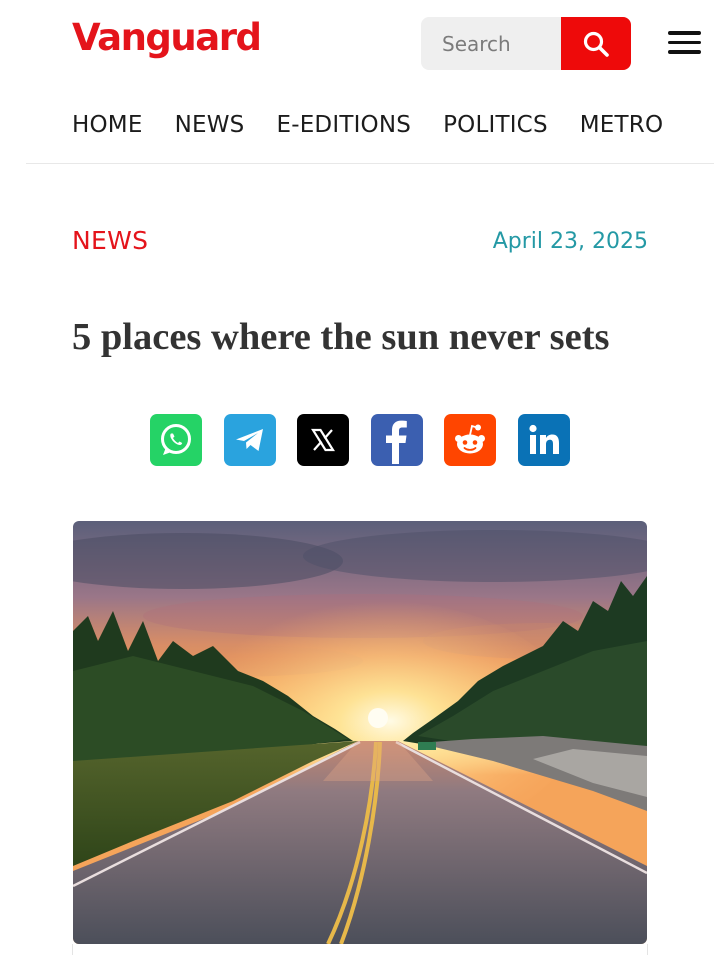 Image resolution: width=714 pixels, height=955 pixels. What do you see at coordinates (495, 126) in the screenshot?
I see `nav-item-politics: POLITICS` at bounding box center [495, 126].